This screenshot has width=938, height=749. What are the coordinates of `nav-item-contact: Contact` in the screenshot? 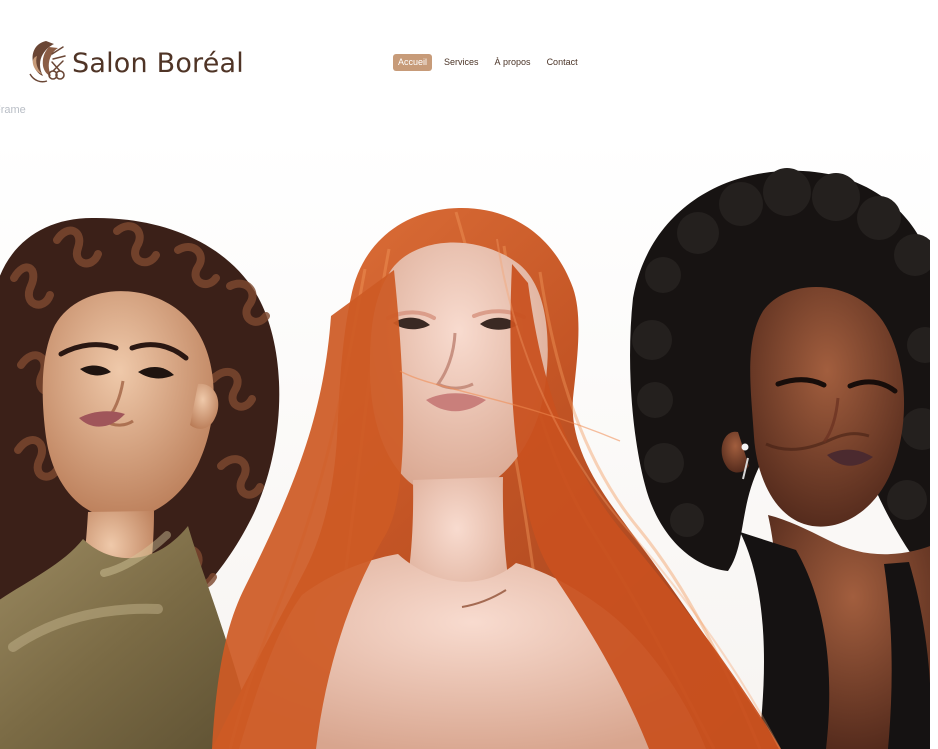 It's located at (562, 62).